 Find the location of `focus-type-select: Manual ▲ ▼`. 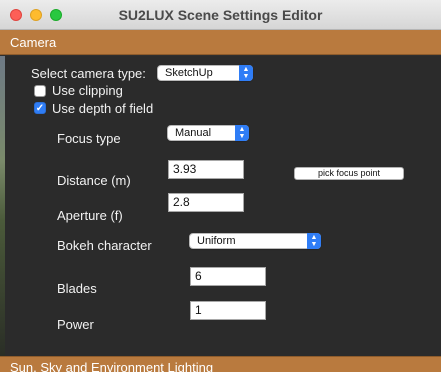

focus-type-select: Manual ▲ ▼ is located at coordinates (208, 133).